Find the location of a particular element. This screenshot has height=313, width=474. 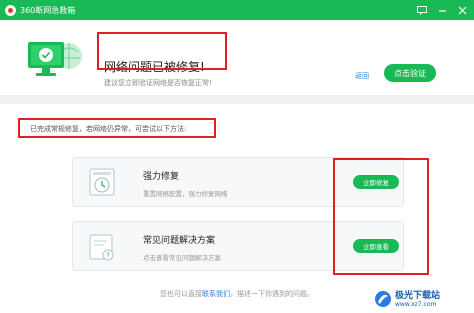

faq-document-icon: ? is located at coordinates (101, 247).